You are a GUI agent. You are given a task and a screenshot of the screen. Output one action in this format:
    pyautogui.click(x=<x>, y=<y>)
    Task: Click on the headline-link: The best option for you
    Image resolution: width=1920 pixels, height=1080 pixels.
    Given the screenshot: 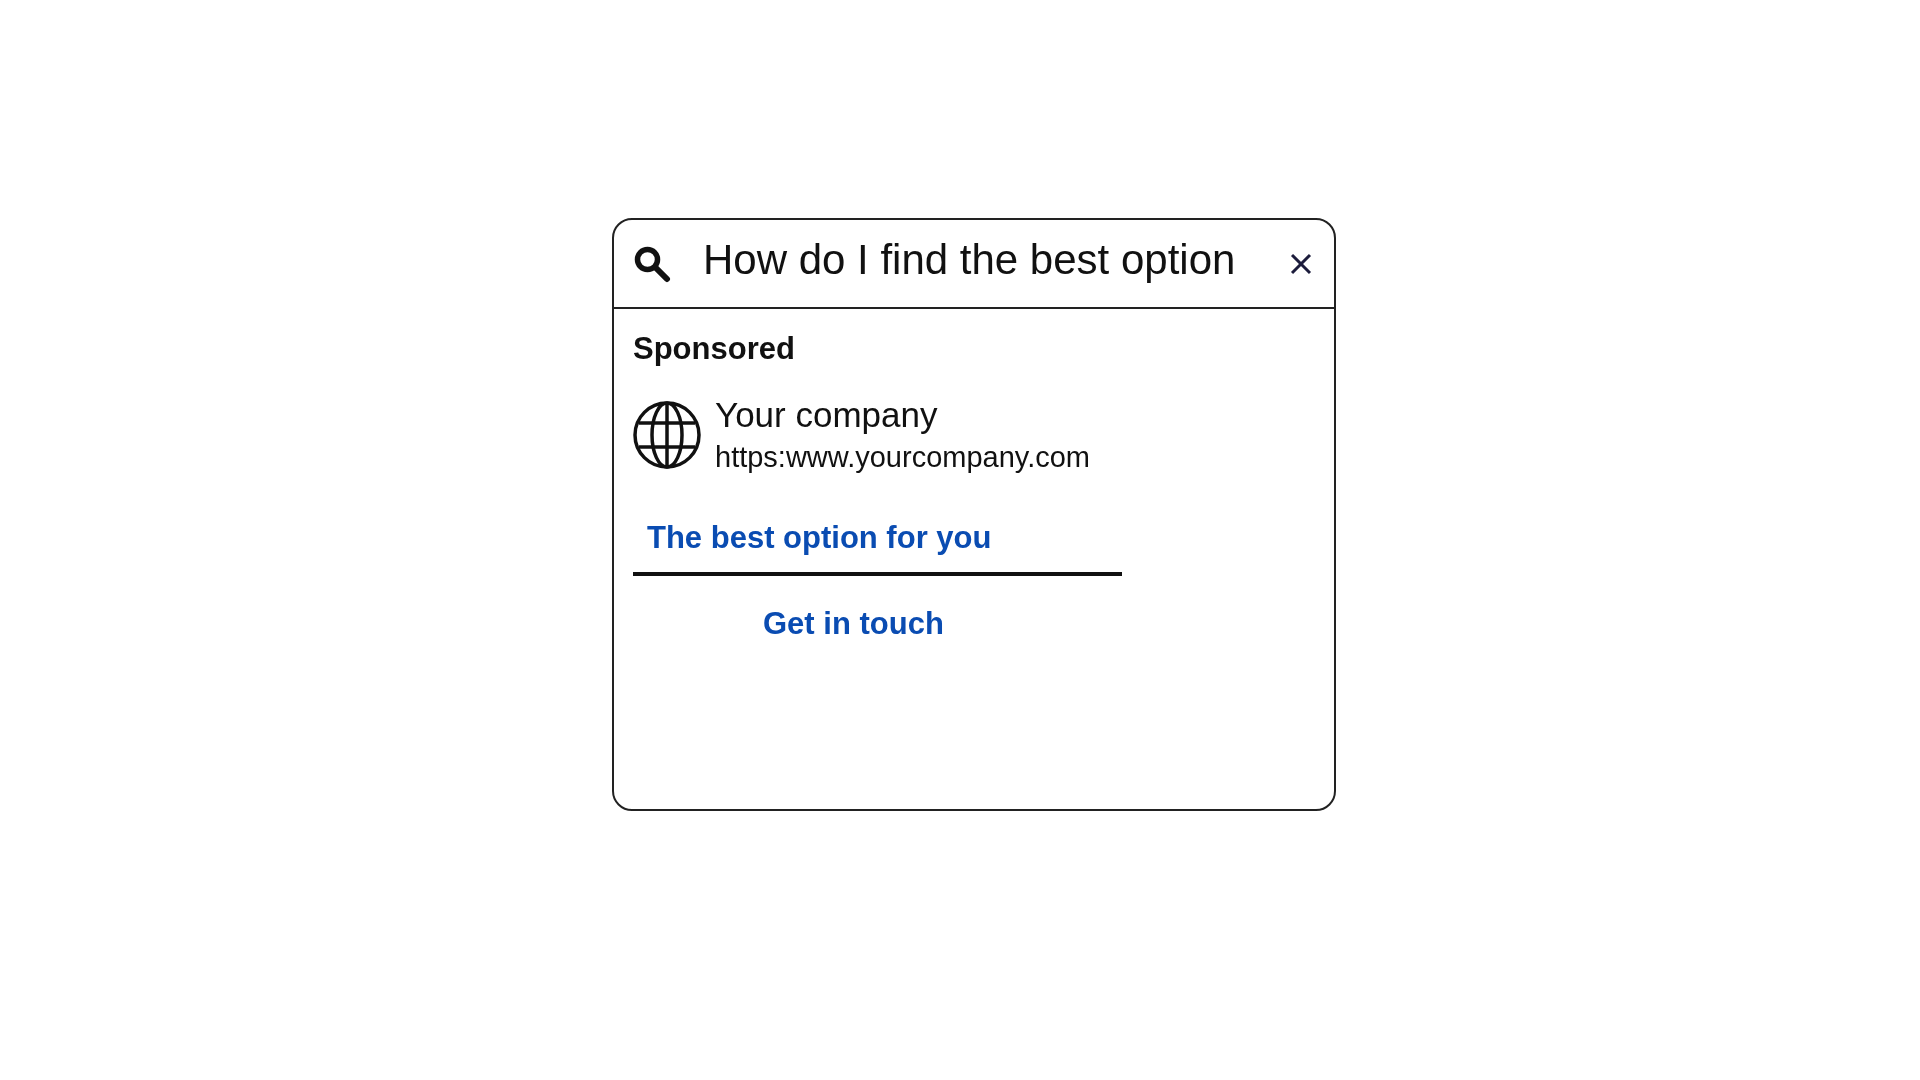 What is the action you would take?
    pyautogui.click(x=819, y=537)
    